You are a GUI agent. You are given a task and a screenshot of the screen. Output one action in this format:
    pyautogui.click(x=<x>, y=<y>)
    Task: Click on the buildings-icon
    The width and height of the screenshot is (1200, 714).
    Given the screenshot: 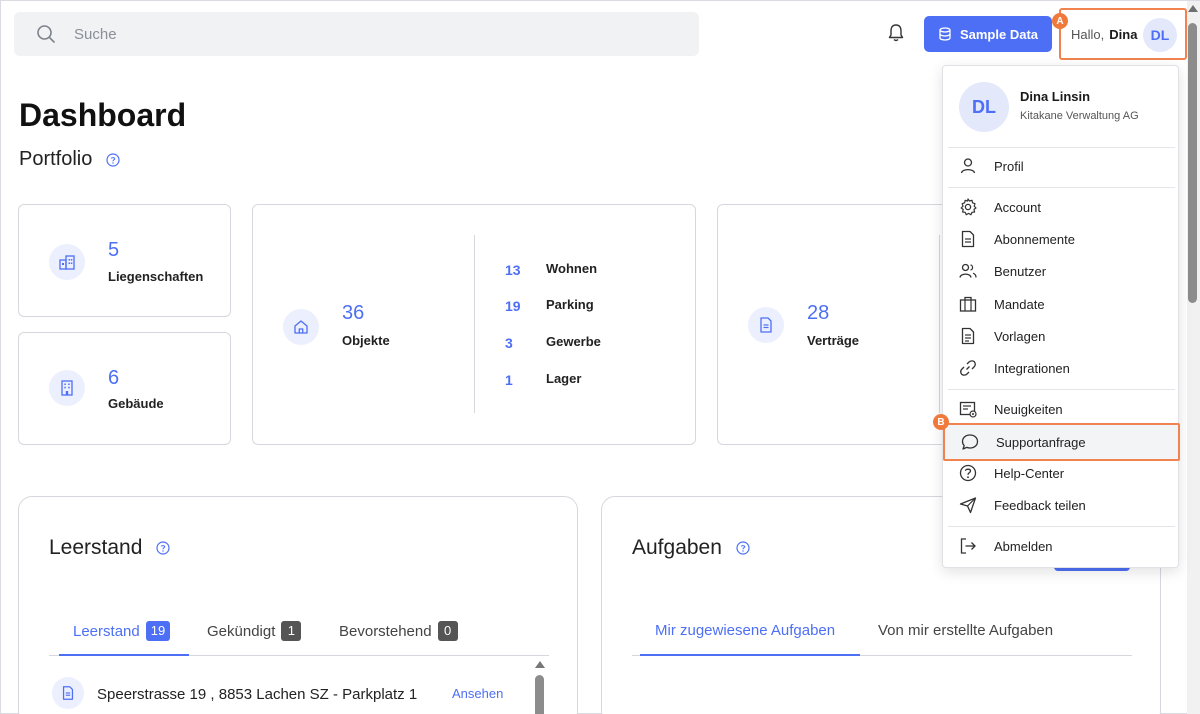 What is the action you would take?
    pyautogui.click(x=67, y=262)
    